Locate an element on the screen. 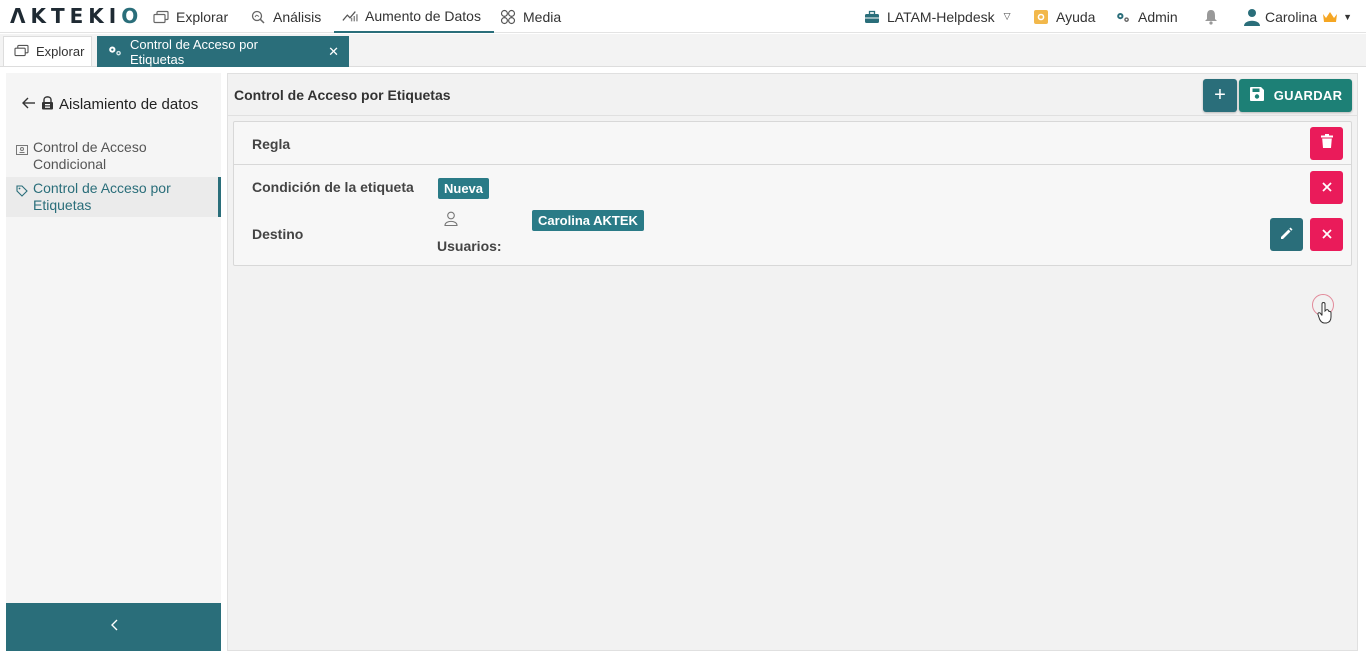  trash-icon is located at coordinates (1326, 143).